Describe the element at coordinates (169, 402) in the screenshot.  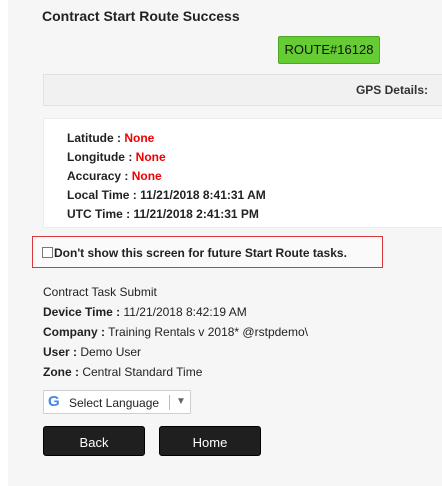
I see `dropdown-divider` at that location.